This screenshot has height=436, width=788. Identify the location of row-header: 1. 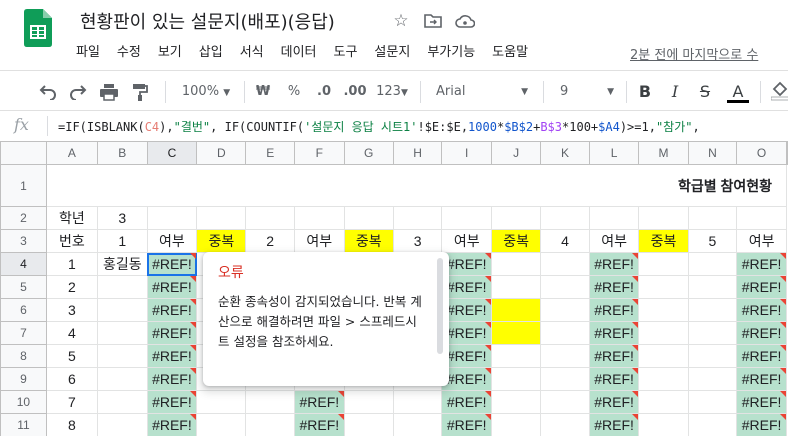
(23, 185).